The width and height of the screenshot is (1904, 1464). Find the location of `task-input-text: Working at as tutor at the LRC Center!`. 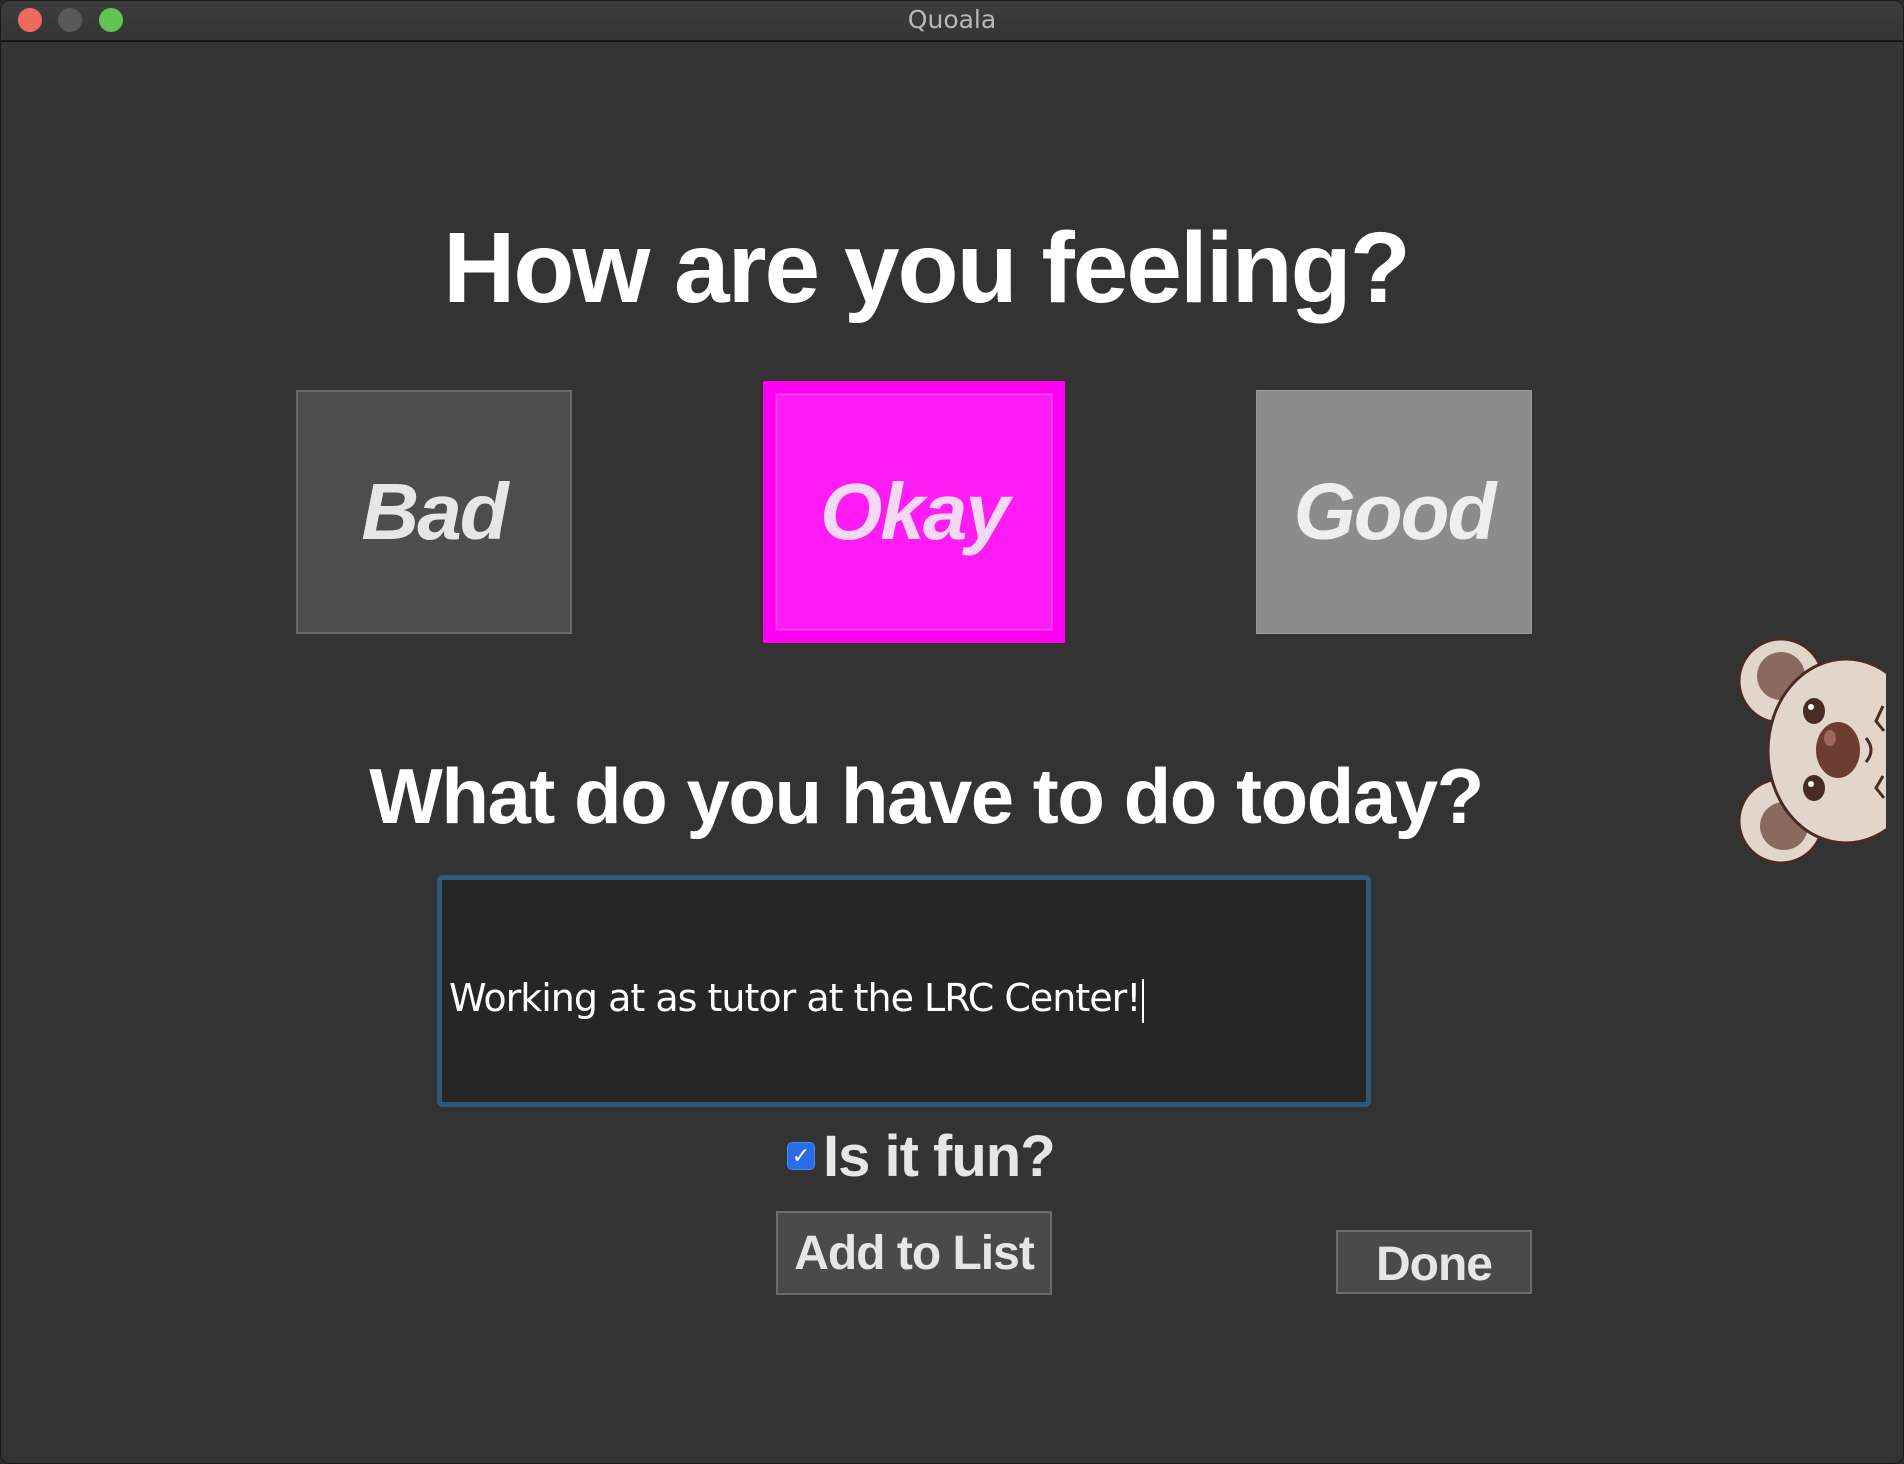

task-input-text: Working at as tutor at the LRC Center! is located at coordinates (797, 999).